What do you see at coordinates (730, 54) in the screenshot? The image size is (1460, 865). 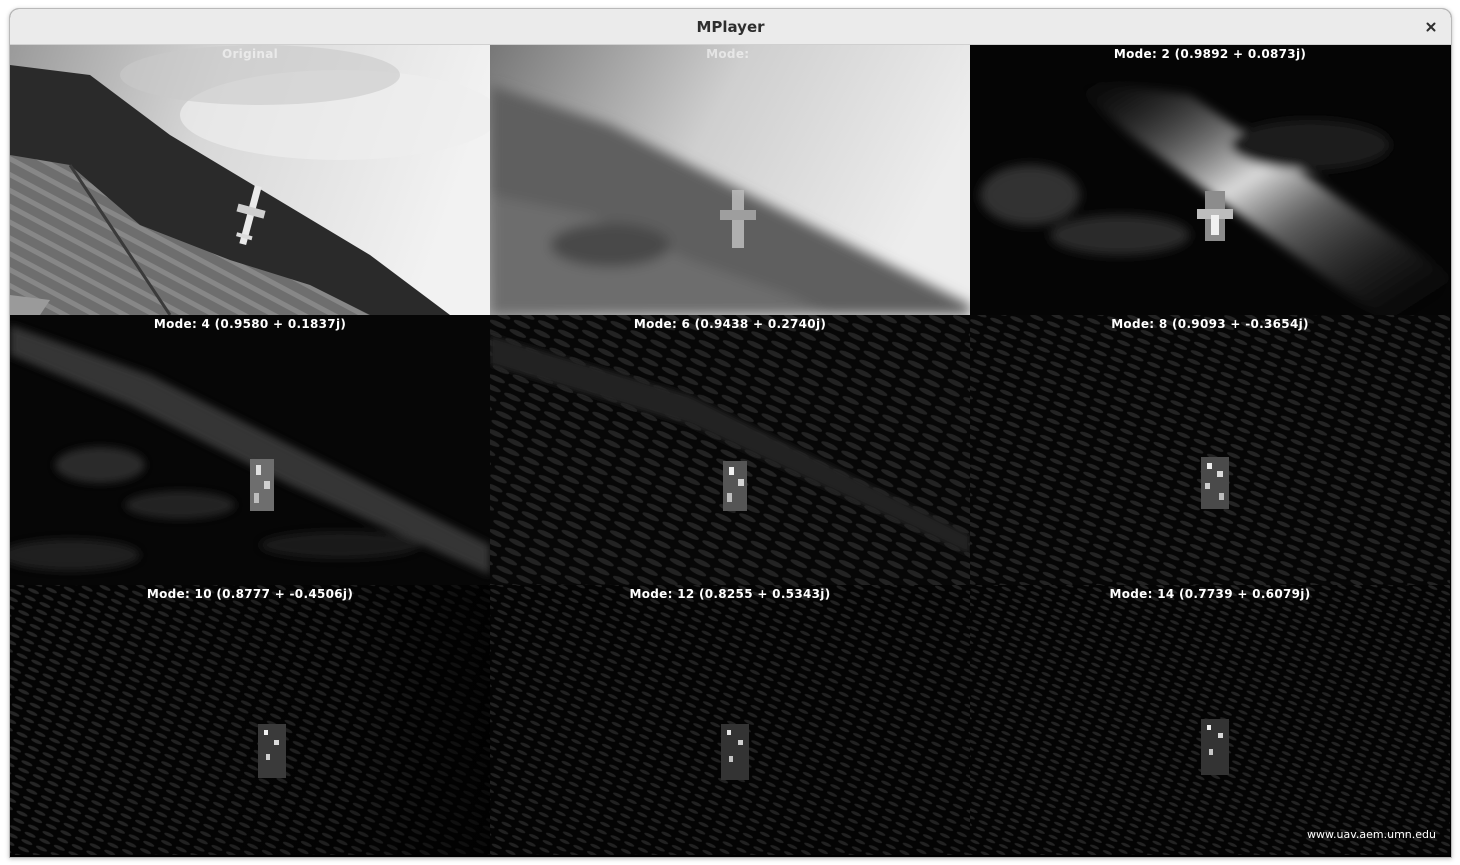 I see `panel-label: Mode:` at bounding box center [730, 54].